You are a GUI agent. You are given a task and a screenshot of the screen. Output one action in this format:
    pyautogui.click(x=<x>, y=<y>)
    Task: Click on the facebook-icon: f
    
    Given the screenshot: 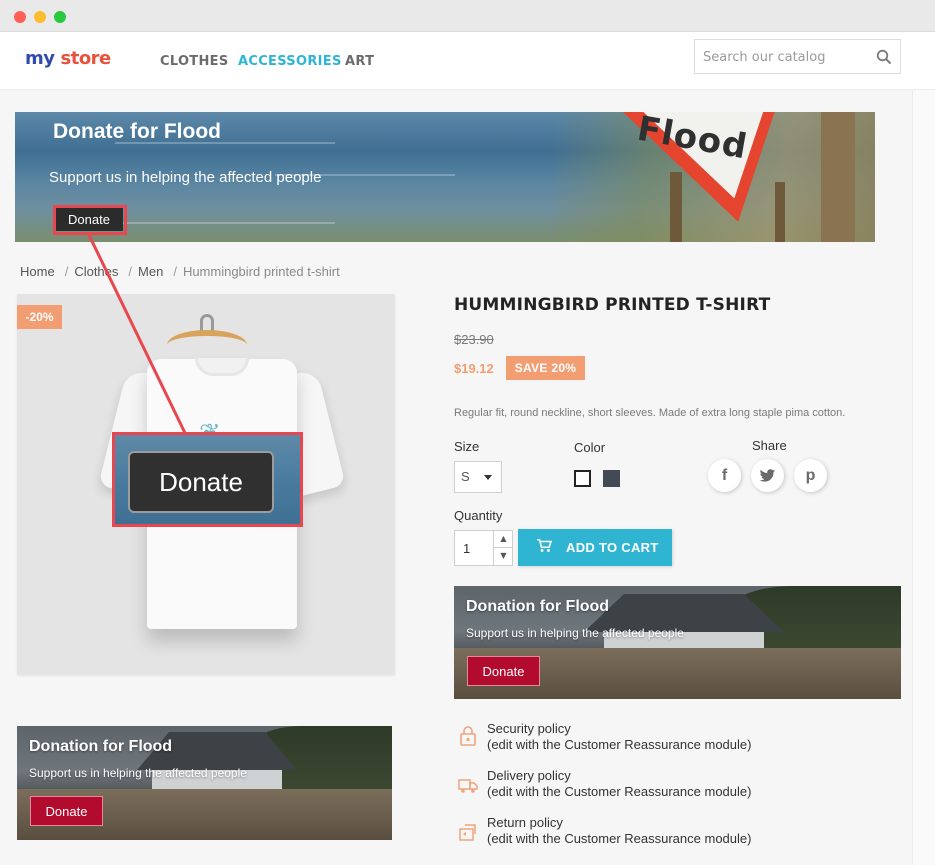 What is the action you would take?
    pyautogui.click(x=724, y=475)
    